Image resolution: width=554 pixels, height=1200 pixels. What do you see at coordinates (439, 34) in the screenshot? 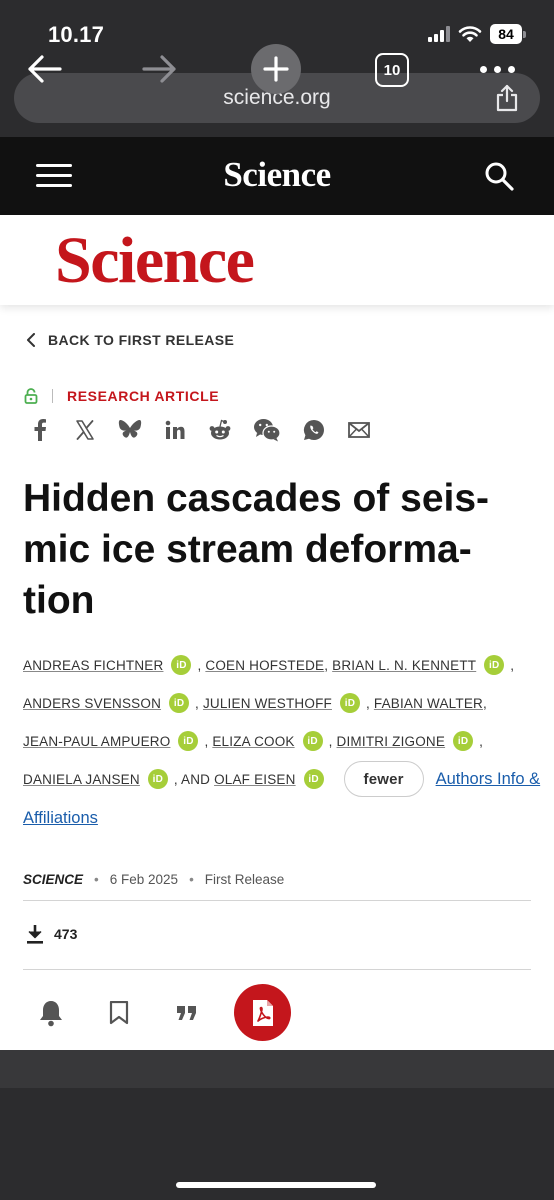
I see `cellular-signal-icon` at bounding box center [439, 34].